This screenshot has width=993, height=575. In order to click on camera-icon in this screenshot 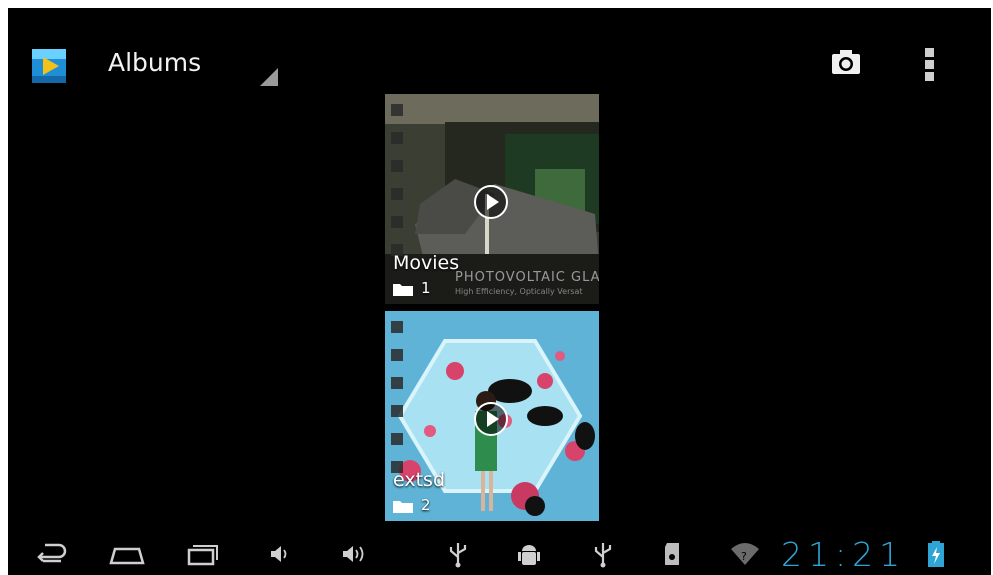, I will do `click(846, 62)`.